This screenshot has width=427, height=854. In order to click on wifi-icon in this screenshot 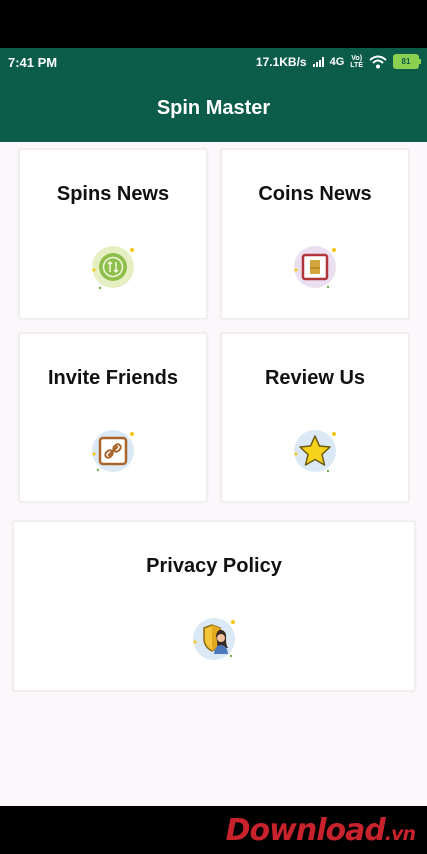, I will do `click(378, 61)`.